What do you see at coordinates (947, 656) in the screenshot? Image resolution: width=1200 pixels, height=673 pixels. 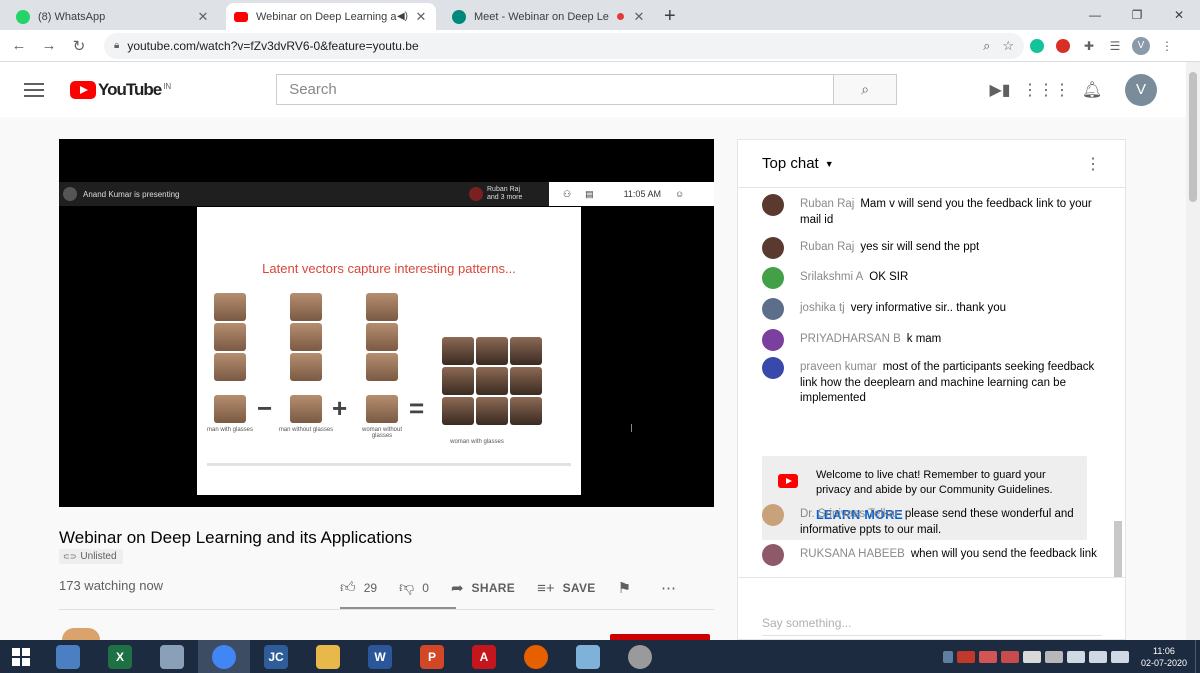 I see `tray-chevron-icon` at bounding box center [947, 656].